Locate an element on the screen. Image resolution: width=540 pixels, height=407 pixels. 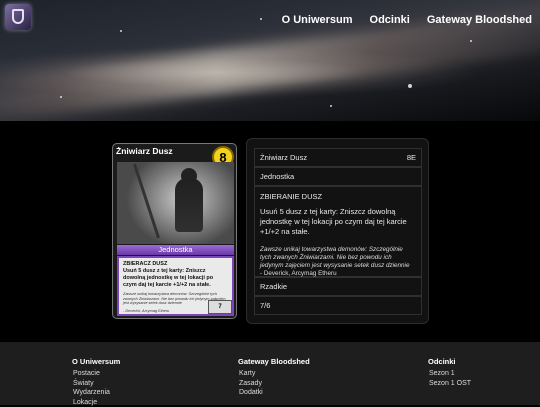
footer-link-karty: Karty is located at coordinates (274, 374).